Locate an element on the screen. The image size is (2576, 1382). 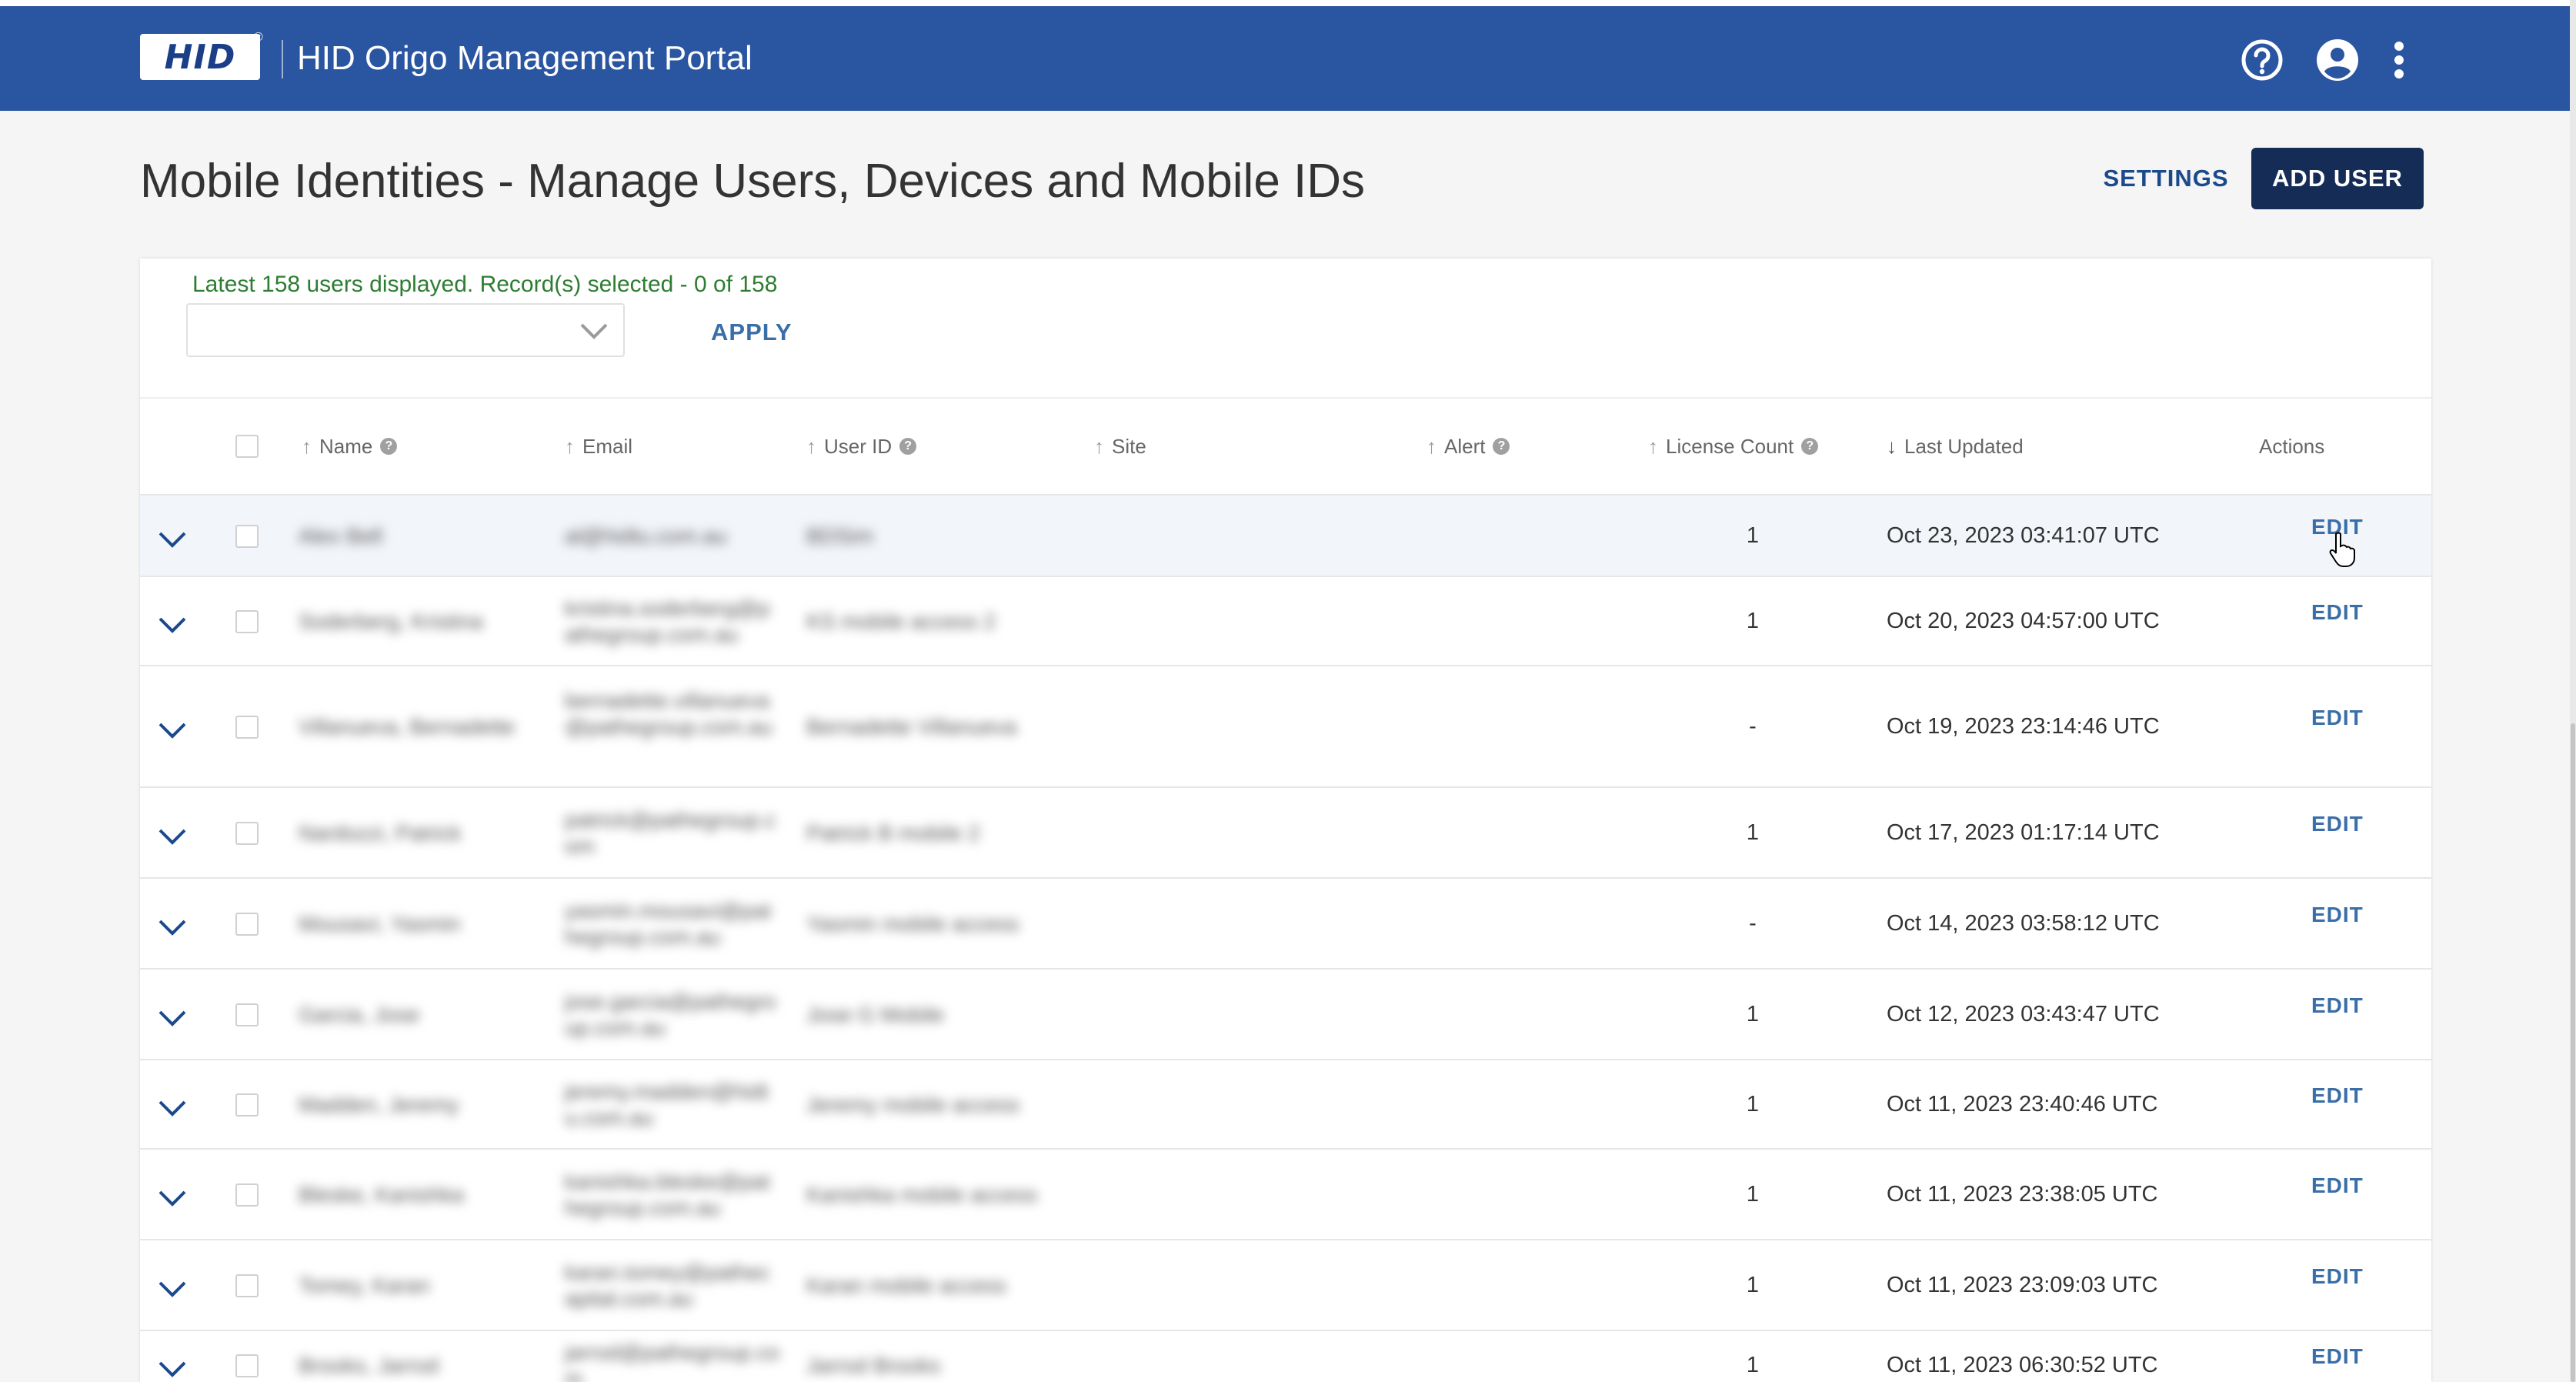
help-icon is located at coordinates (2262, 60).